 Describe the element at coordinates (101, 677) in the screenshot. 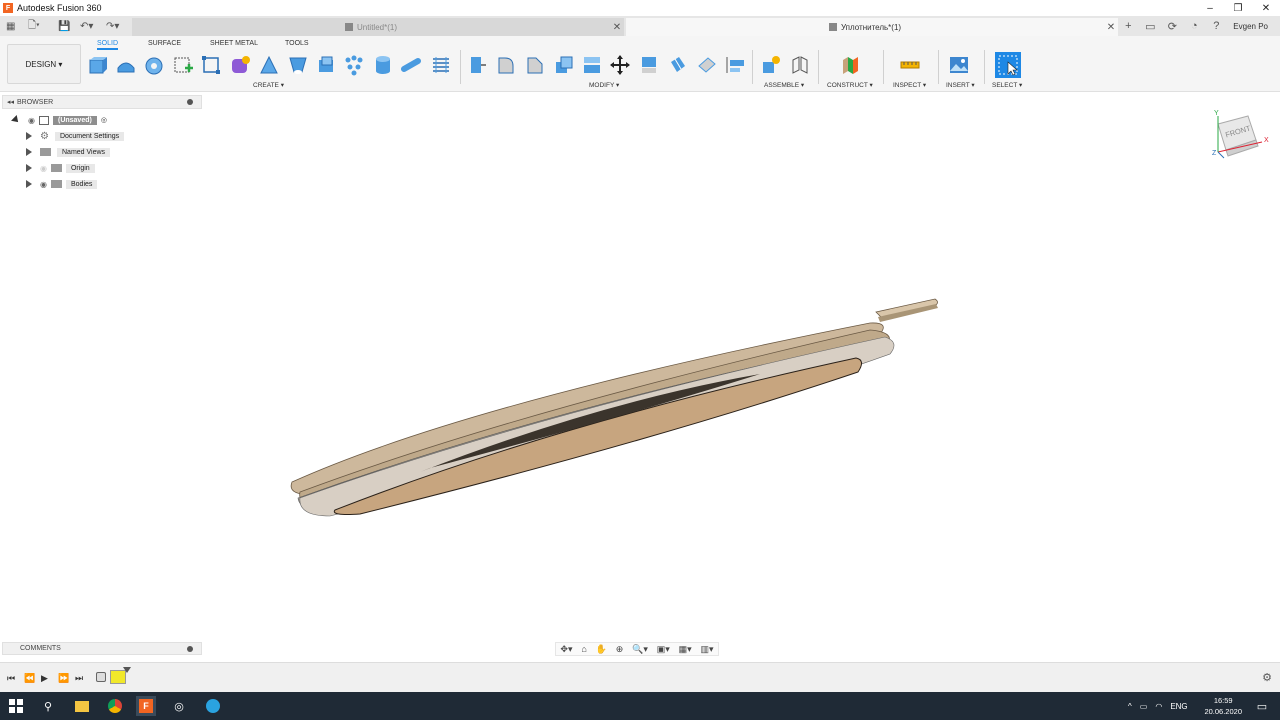

I see `timeline-feature-icon` at that location.